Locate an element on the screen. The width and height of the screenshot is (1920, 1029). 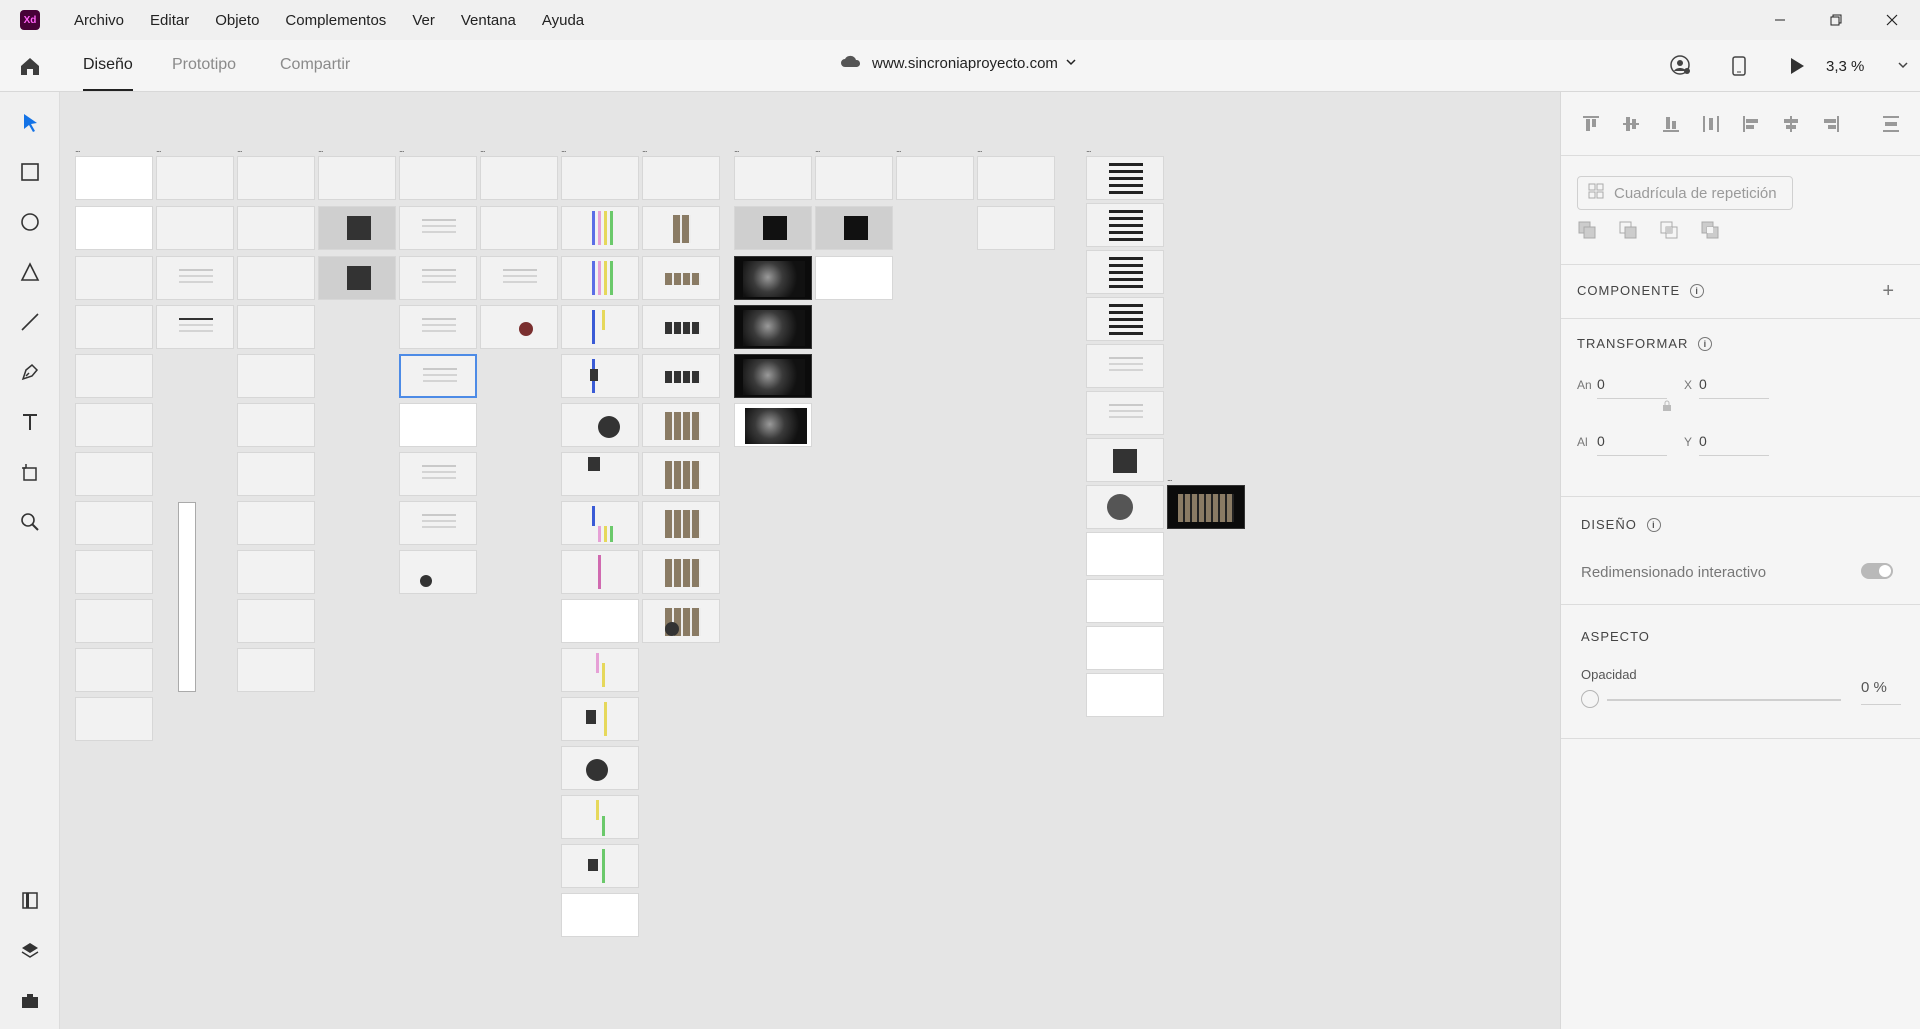
align-center-icon is located at coordinates (1791, 124).